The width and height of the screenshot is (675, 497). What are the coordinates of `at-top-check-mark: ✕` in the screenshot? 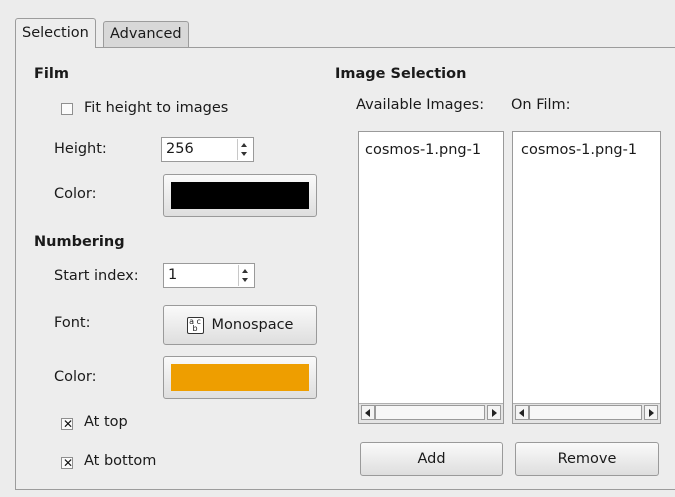 It's located at (68, 424).